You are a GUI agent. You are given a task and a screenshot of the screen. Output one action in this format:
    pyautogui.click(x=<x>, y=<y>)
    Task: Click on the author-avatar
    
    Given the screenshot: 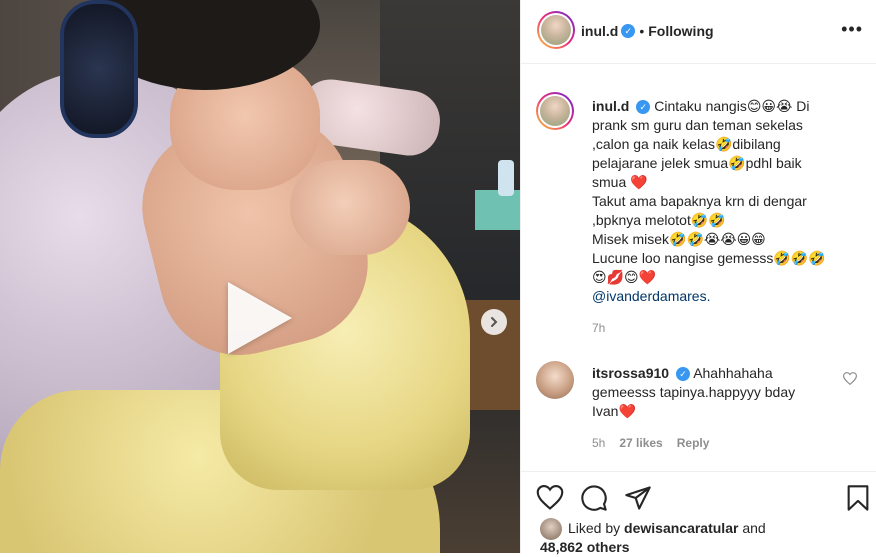 What is the action you would take?
    pyautogui.click(x=556, y=30)
    